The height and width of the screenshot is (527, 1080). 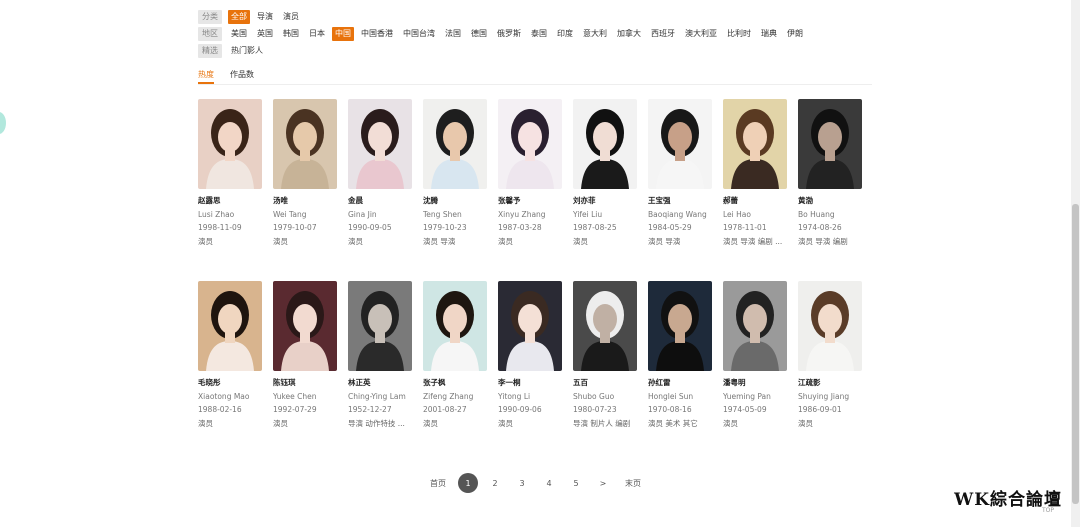 I want to click on person-card: 李一桐 Yitong Li 1990-09-06 演员, so click(x=530, y=355).